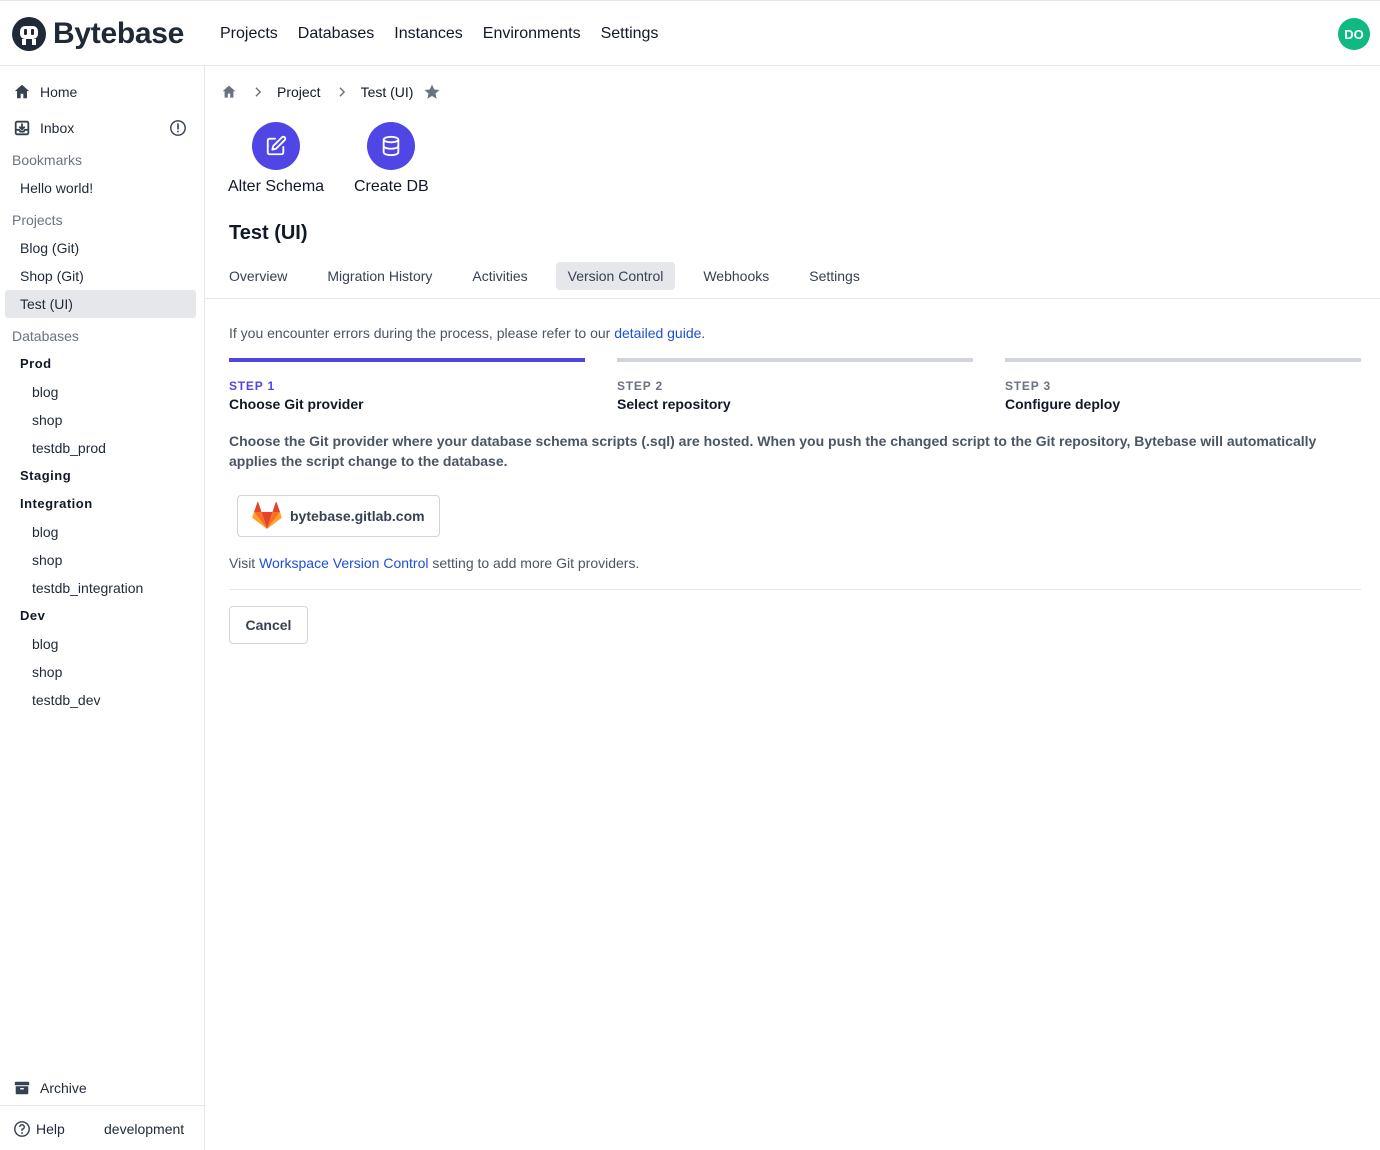 The width and height of the screenshot is (1380, 1150). I want to click on pencil-square-icon, so click(276, 145).